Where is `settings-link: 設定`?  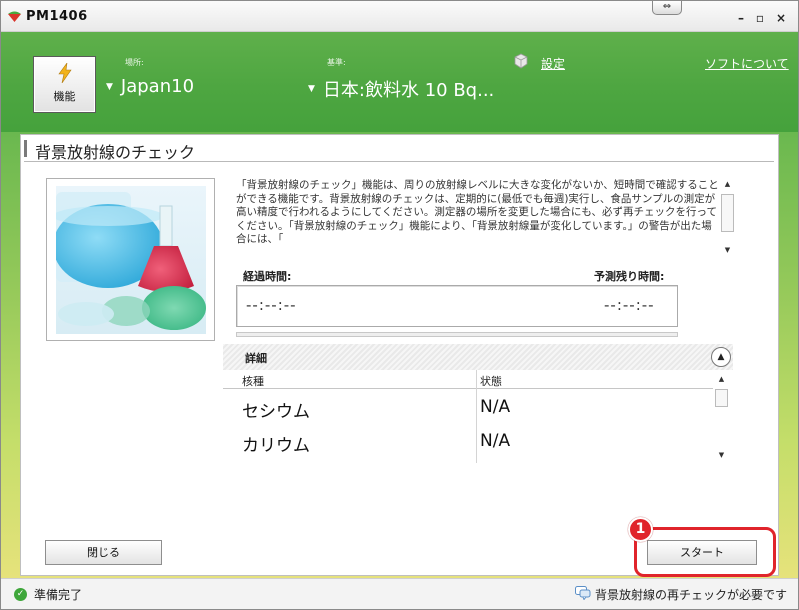
settings-link: 設定 is located at coordinates (553, 63).